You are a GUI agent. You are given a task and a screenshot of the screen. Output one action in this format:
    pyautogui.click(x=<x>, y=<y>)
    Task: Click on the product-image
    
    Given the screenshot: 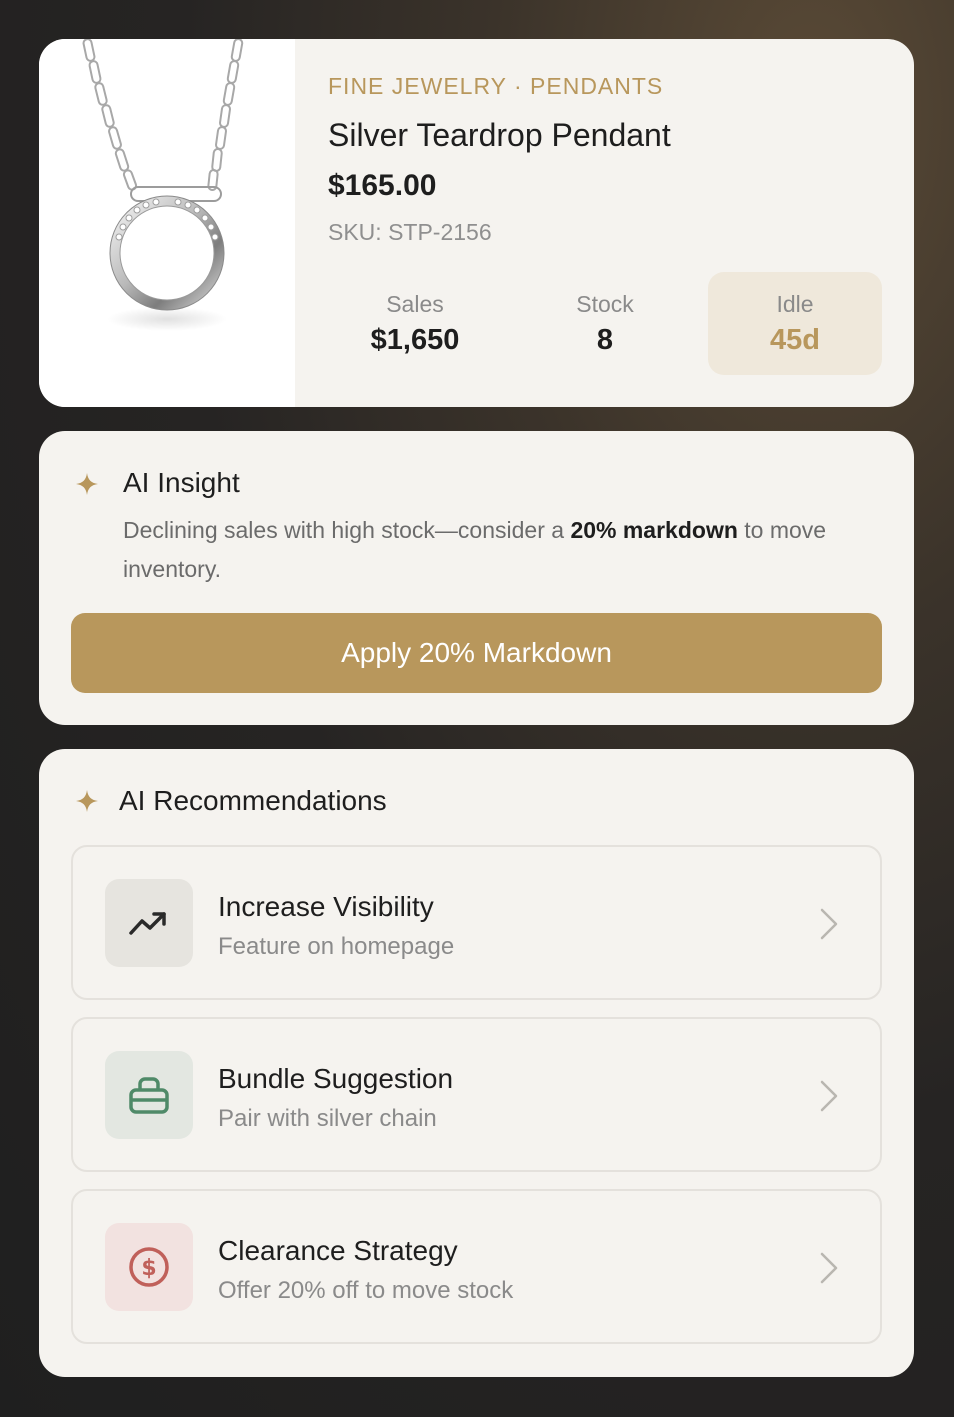 What is the action you would take?
    pyautogui.click(x=167, y=223)
    